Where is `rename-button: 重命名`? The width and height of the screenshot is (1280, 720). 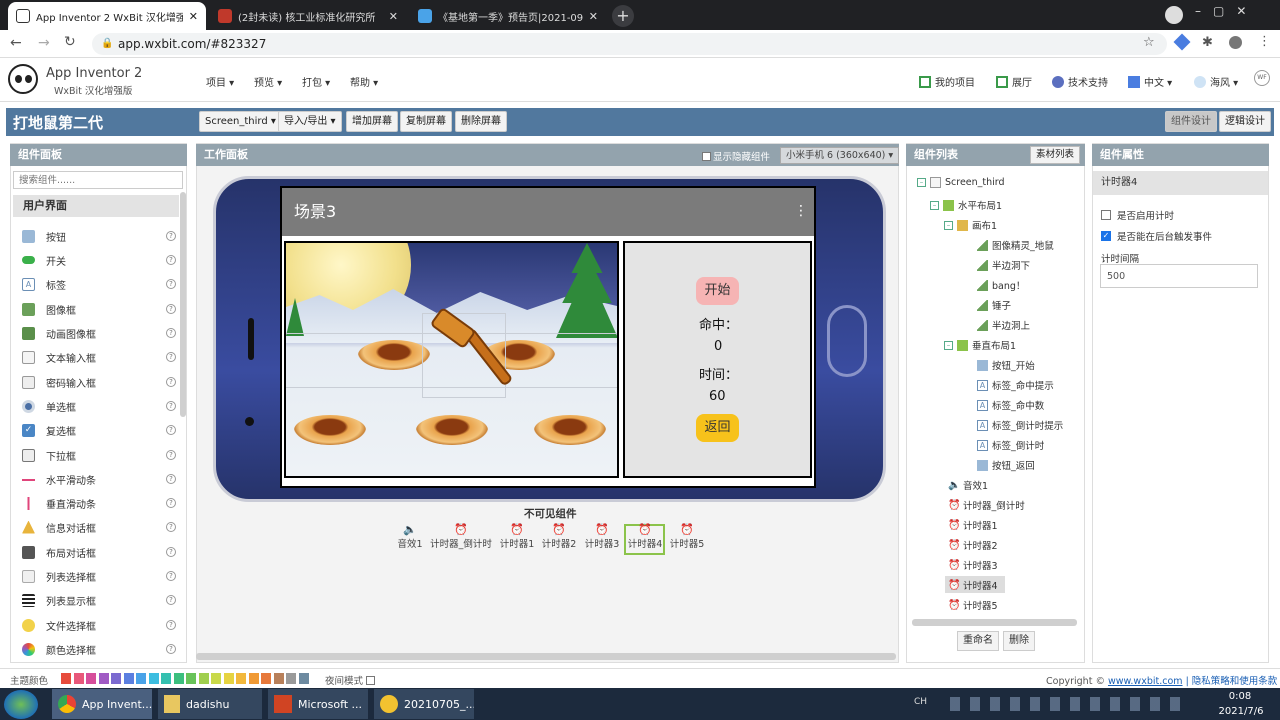
rename-button: 重命名 is located at coordinates (978, 641).